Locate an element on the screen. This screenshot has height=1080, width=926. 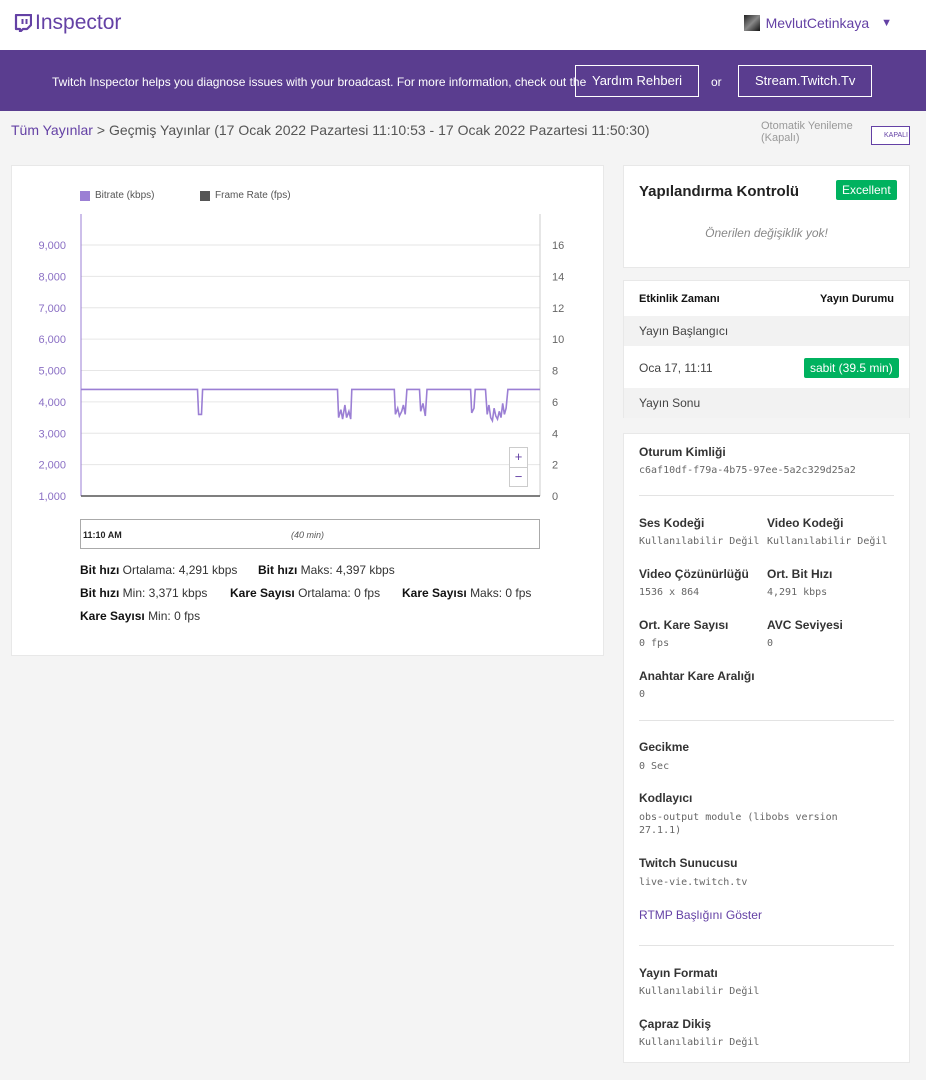
video-codec-value: Kullanılabilir Değil is located at coordinates (827, 541).